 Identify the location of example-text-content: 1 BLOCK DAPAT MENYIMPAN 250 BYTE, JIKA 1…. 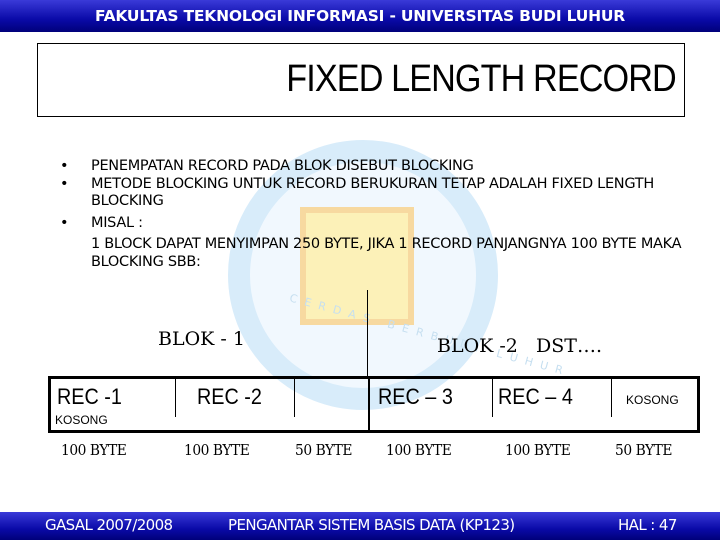
(386, 253).